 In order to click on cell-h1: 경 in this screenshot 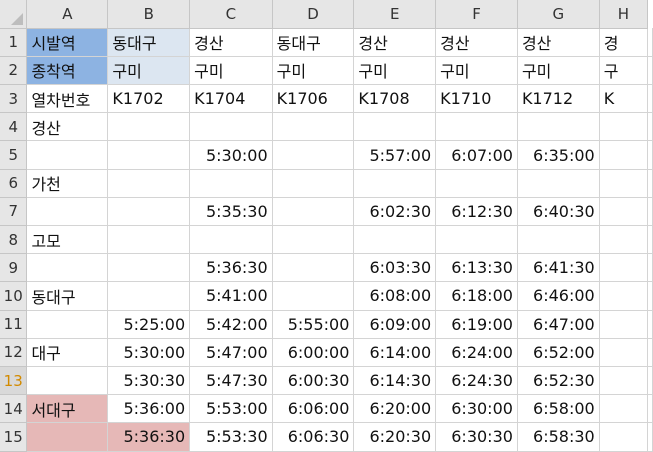, I will do `click(624, 42)`.